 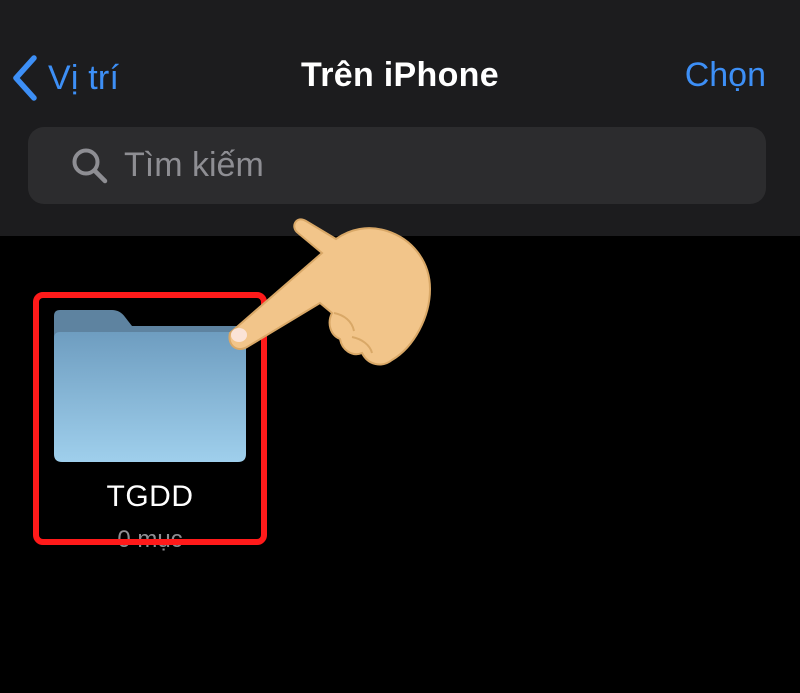 What do you see at coordinates (725, 75) in the screenshot?
I see `select-button: Chọn` at bounding box center [725, 75].